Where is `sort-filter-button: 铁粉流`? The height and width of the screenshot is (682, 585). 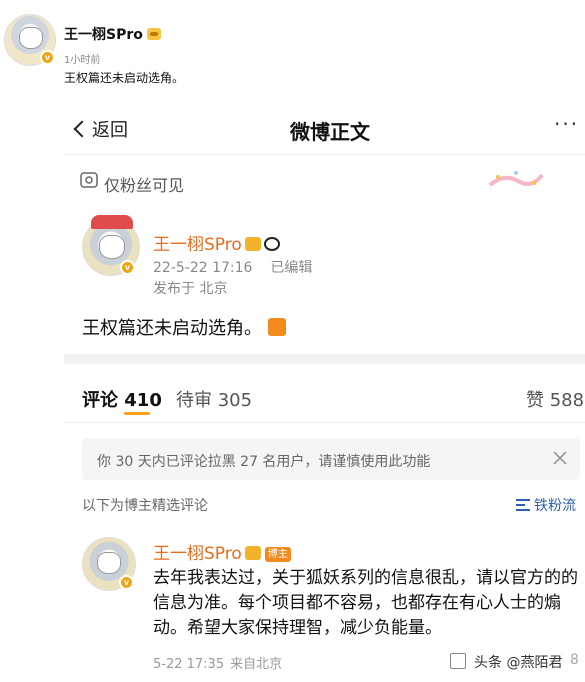 sort-filter-button: 铁粉流 is located at coordinates (546, 505).